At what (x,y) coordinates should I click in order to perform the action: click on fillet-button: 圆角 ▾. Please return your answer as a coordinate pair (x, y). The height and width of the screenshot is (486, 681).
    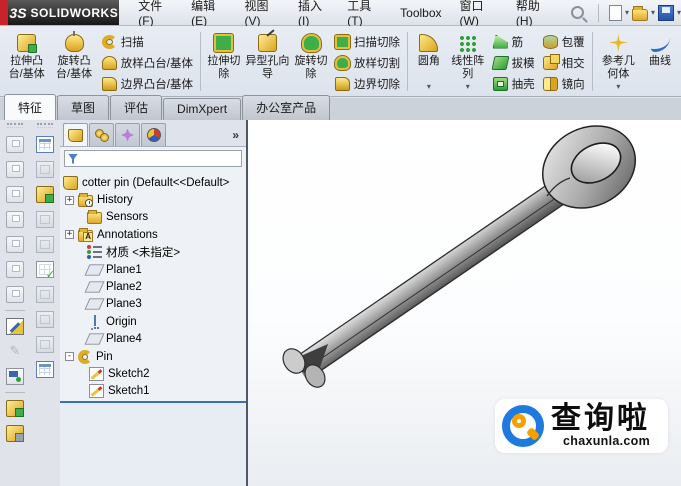
    Looking at the image, I should click on (429, 61).